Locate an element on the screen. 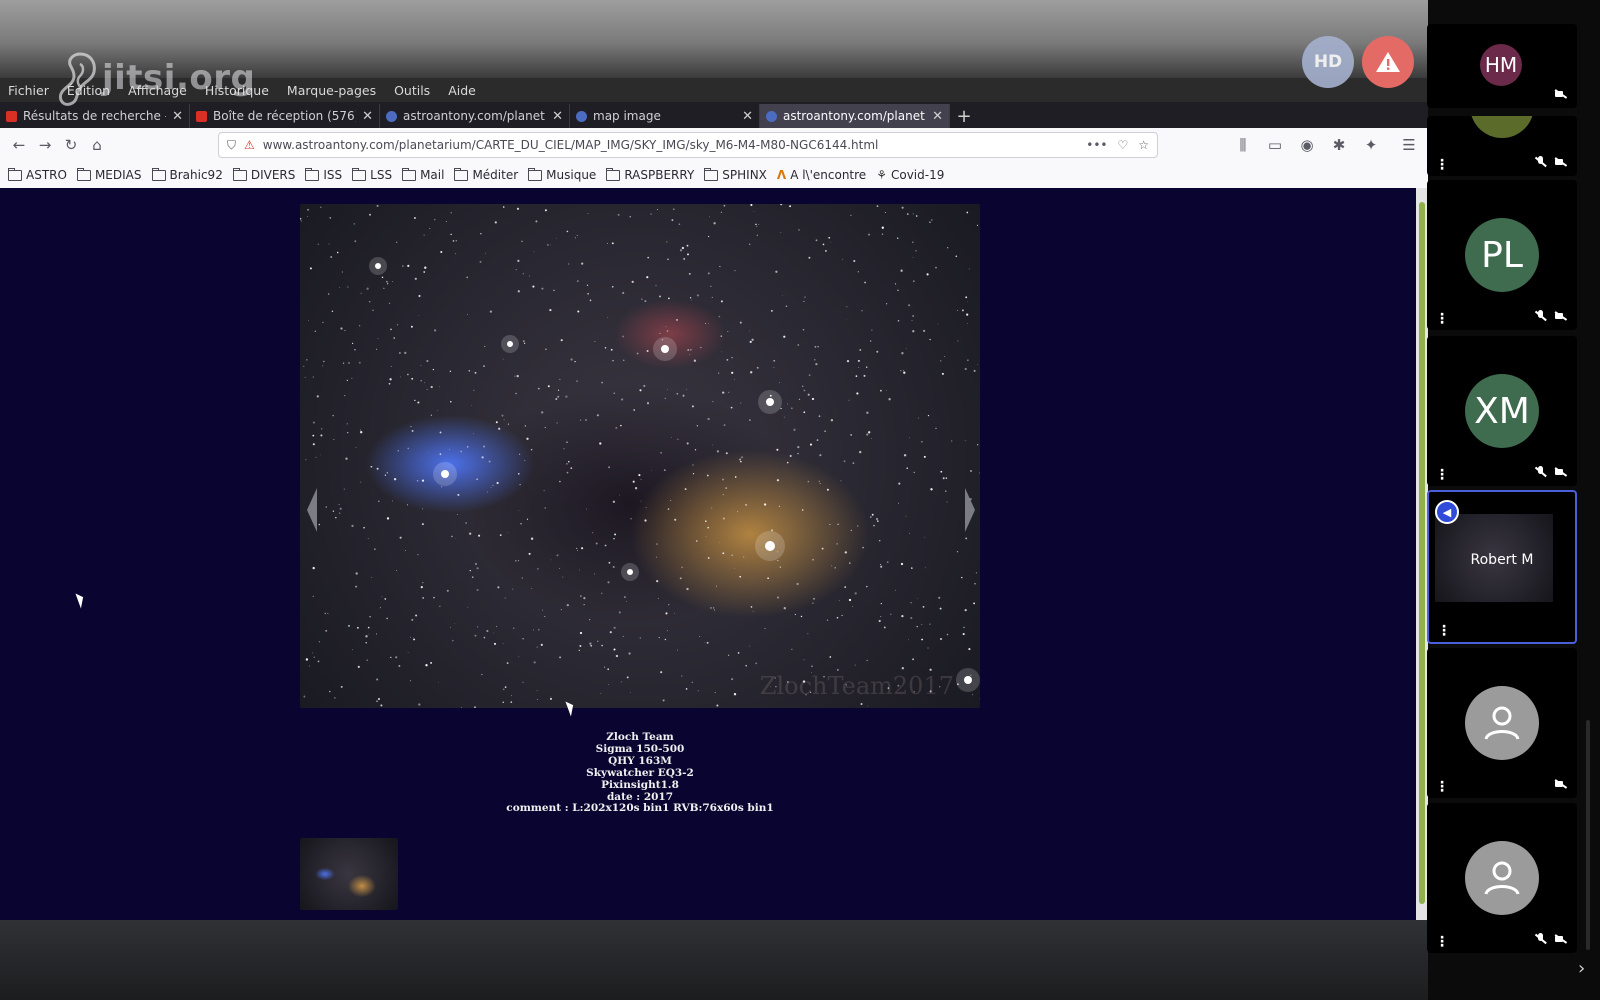  participant-tile: PL ⋮ is located at coordinates (1502, 255).